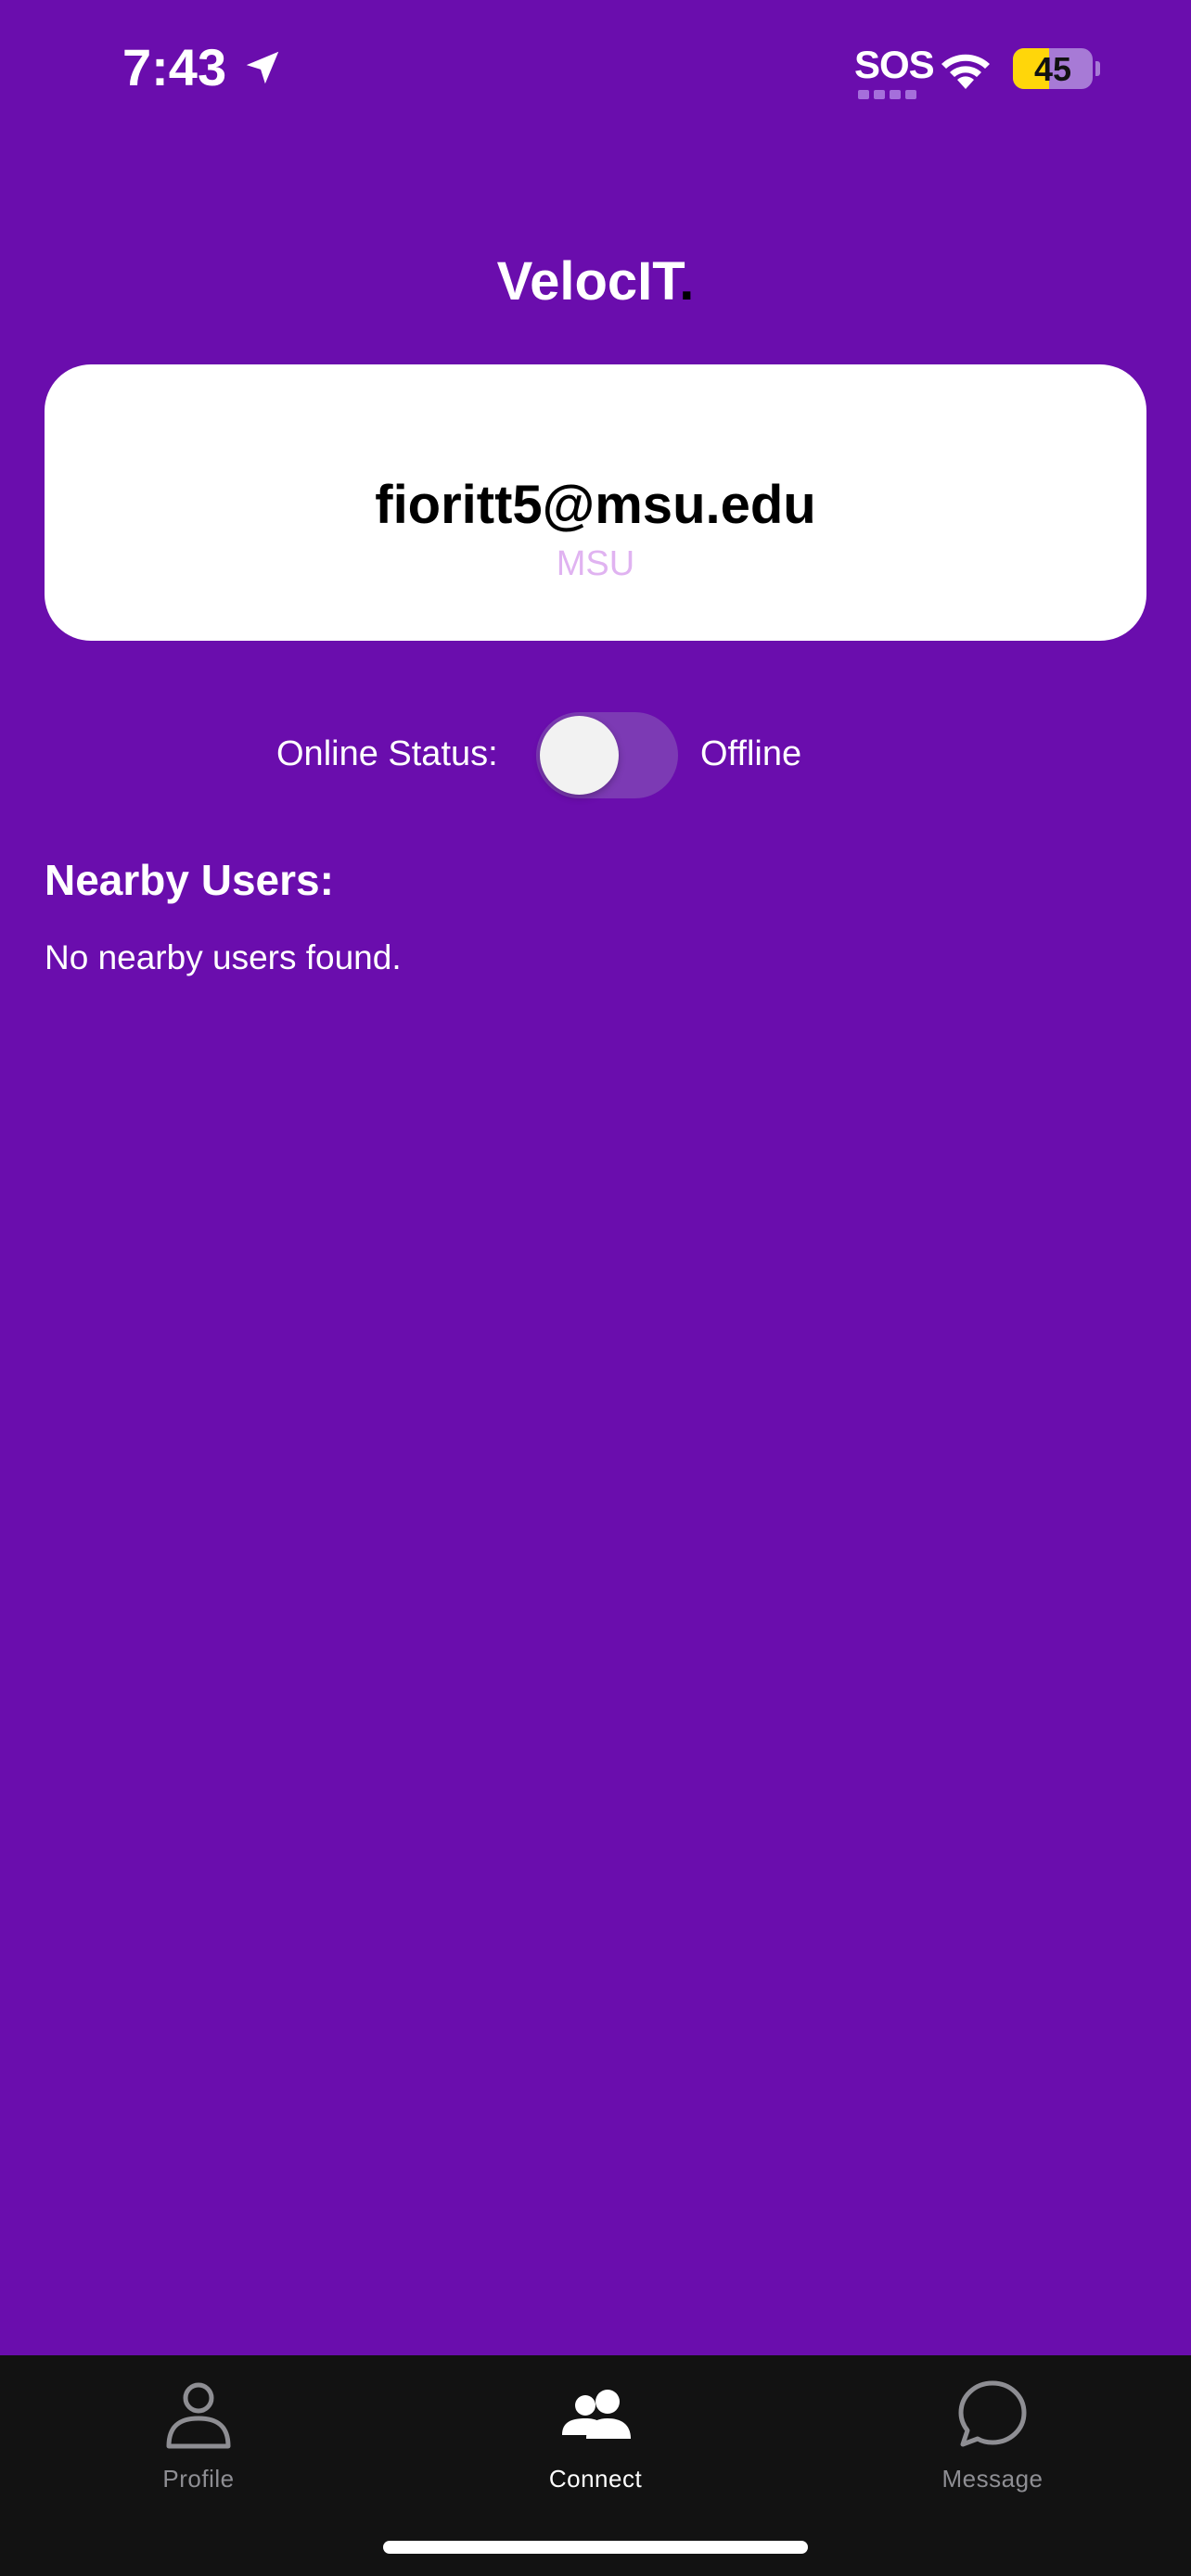 This screenshot has width=1191, height=2576. What do you see at coordinates (262, 67) in the screenshot?
I see `location-arrow-icon` at bounding box center [262, 67].